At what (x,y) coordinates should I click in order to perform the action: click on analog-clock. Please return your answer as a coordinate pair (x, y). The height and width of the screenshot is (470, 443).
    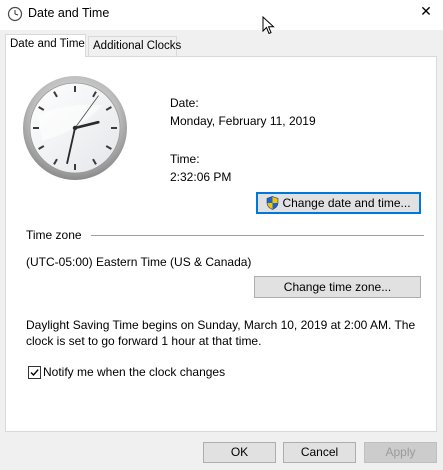
    Looking at the image, I should click on (75, 128).